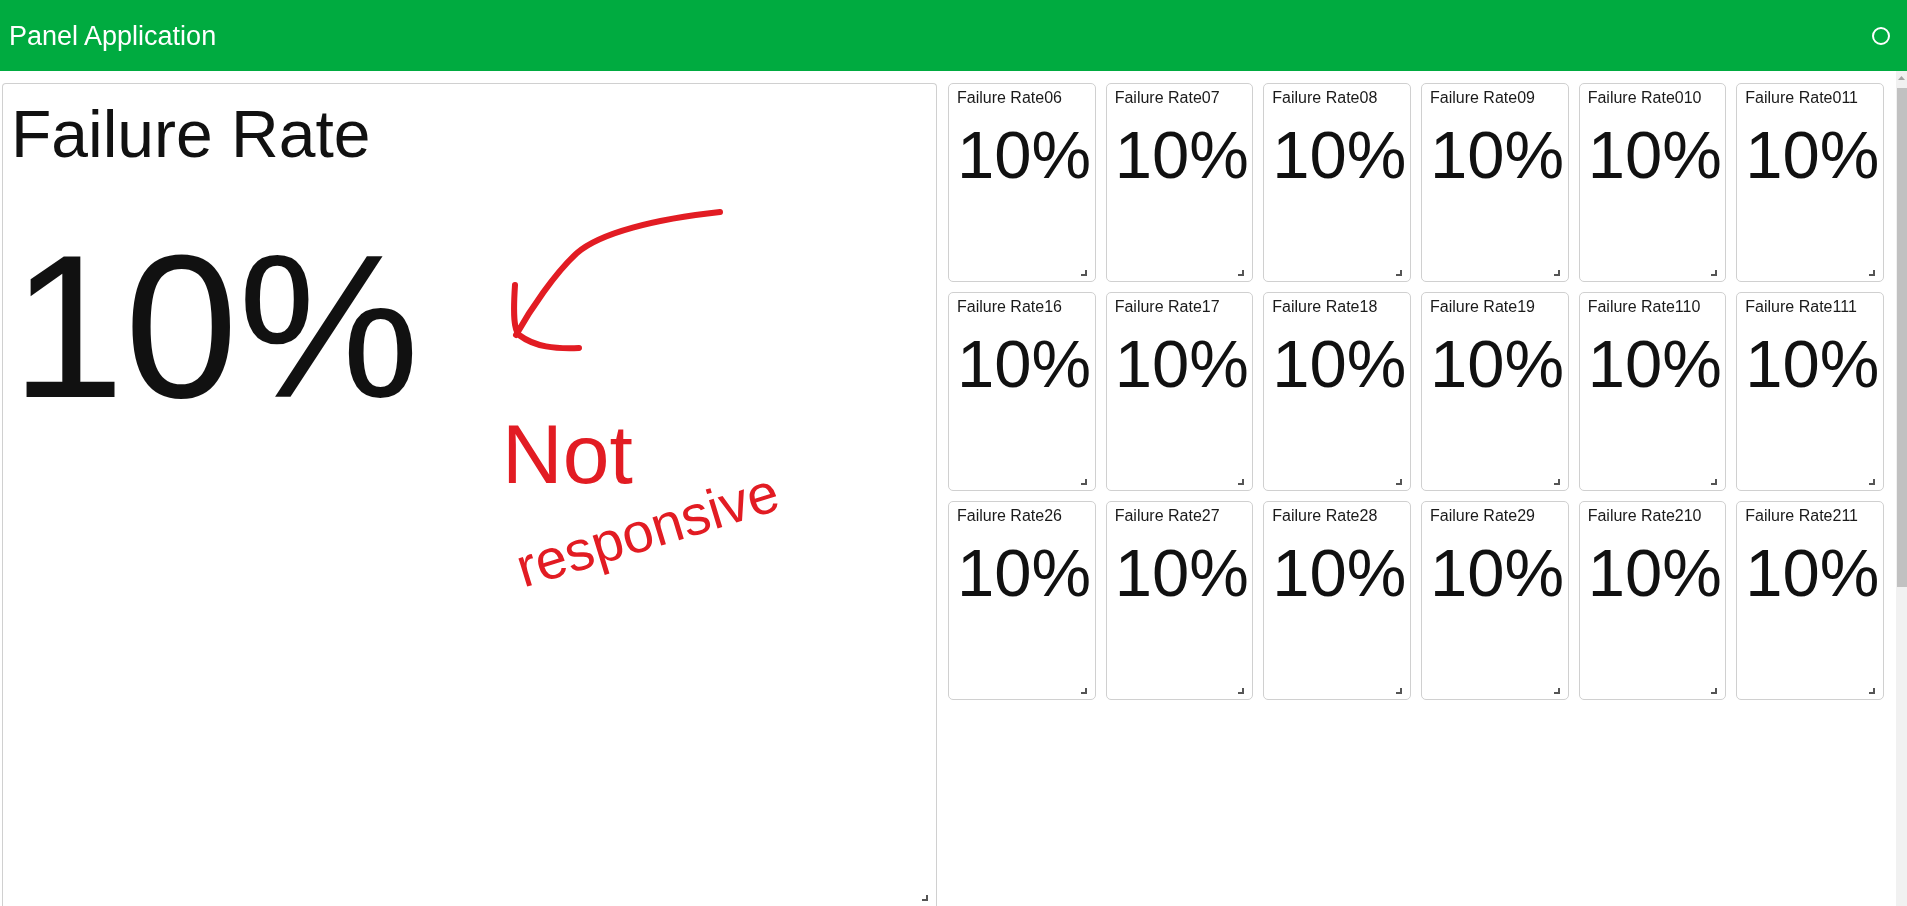 This screenshot has width=1907, height=906. Describe the element at coordinates (1482, 516) in the screenshot. I see `card-title: Failure Rate29` at that location.